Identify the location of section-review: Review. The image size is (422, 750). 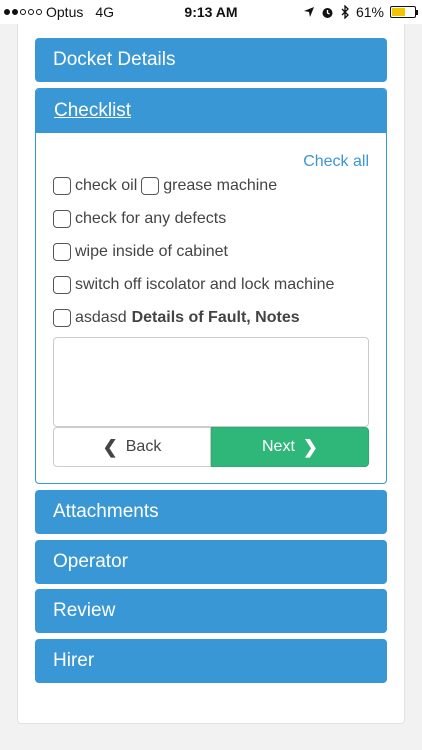
(211, 611).